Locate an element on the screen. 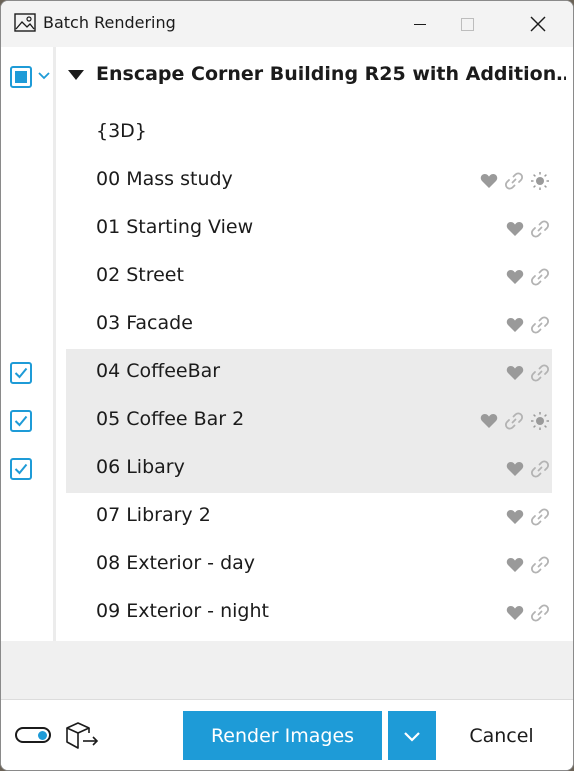 The height and width of the screenshot is (771, 574). view-label: 04 CoffeeBar is located at coordinates (158, 371).